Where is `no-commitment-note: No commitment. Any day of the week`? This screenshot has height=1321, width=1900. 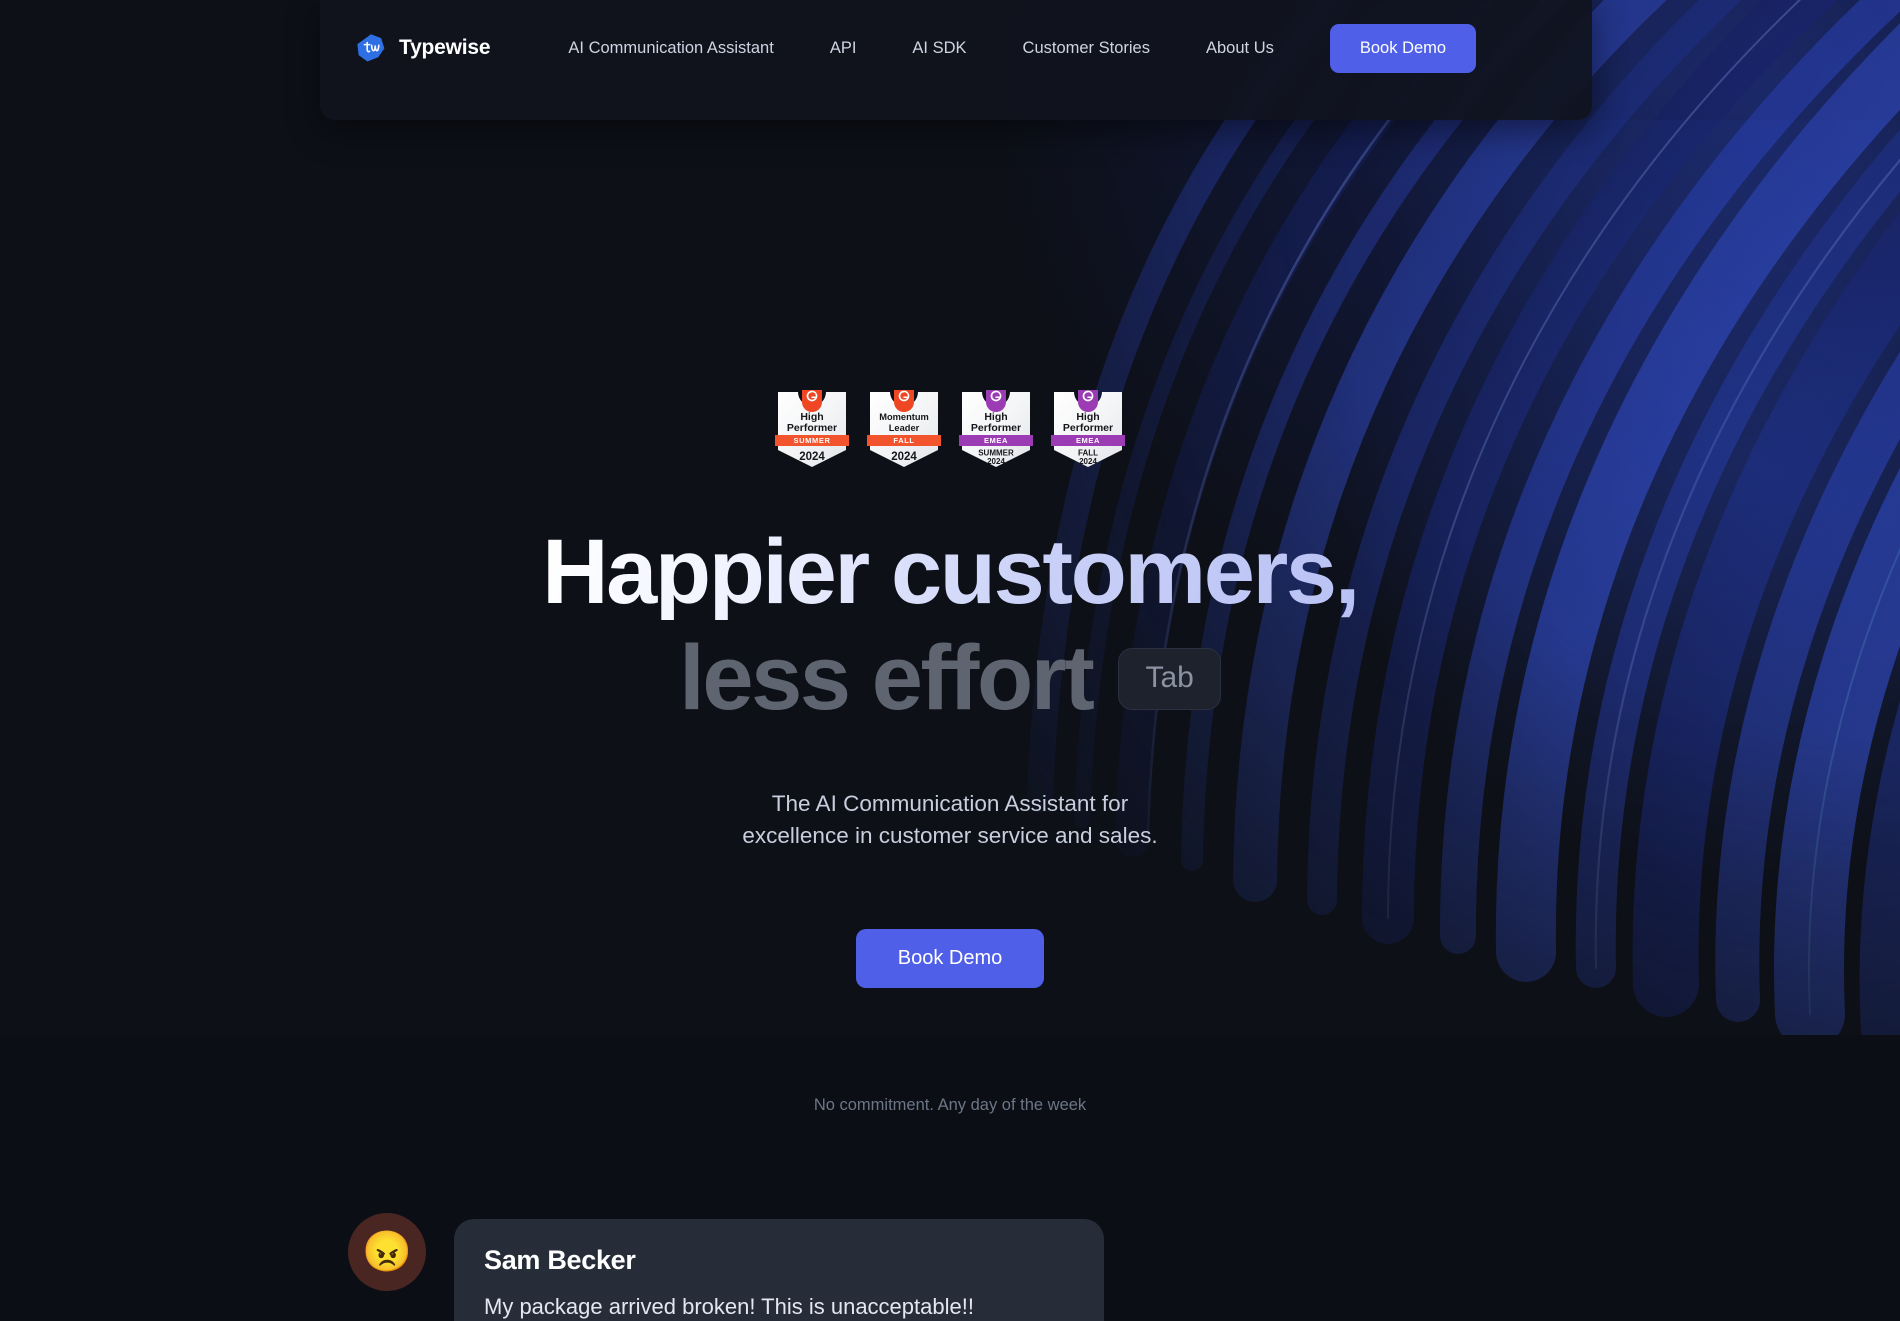
no-commitment-note: No commitment. Any day of the week is located at coordinates (950, 1105).